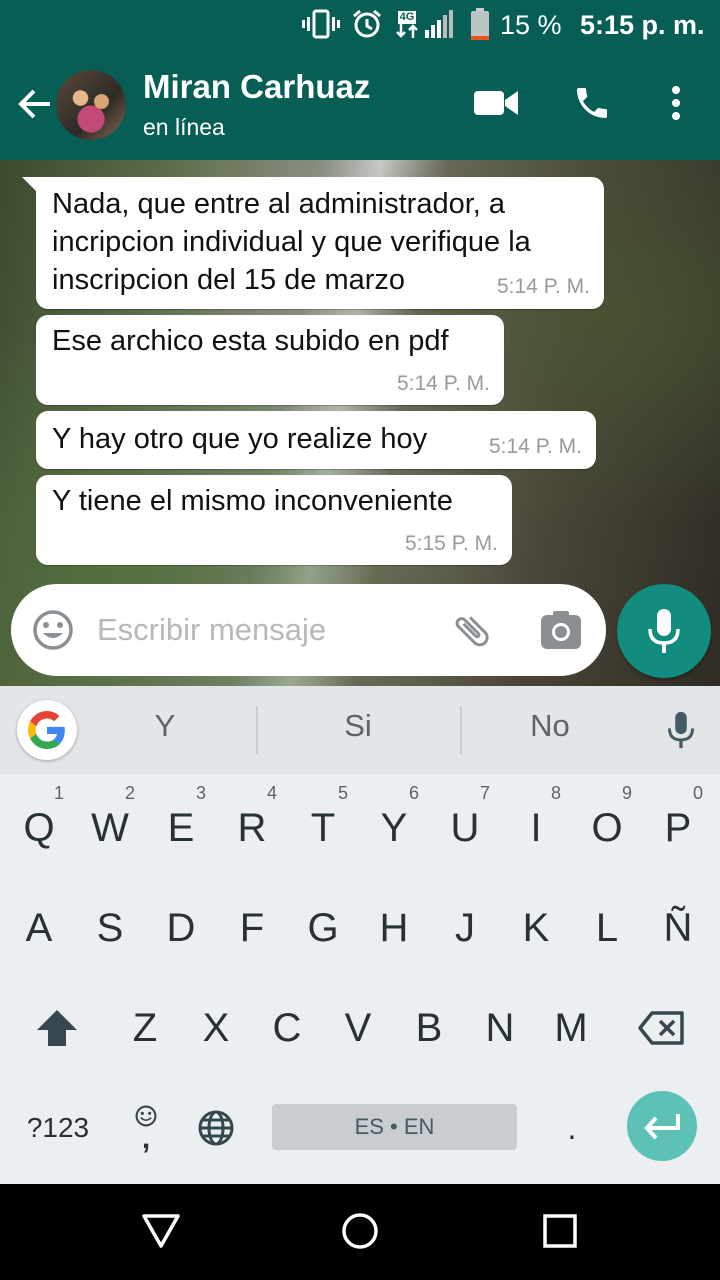 The width and height of the screenshot is (720, 1280). I want to click on backspace-key, so click(661, 1028).